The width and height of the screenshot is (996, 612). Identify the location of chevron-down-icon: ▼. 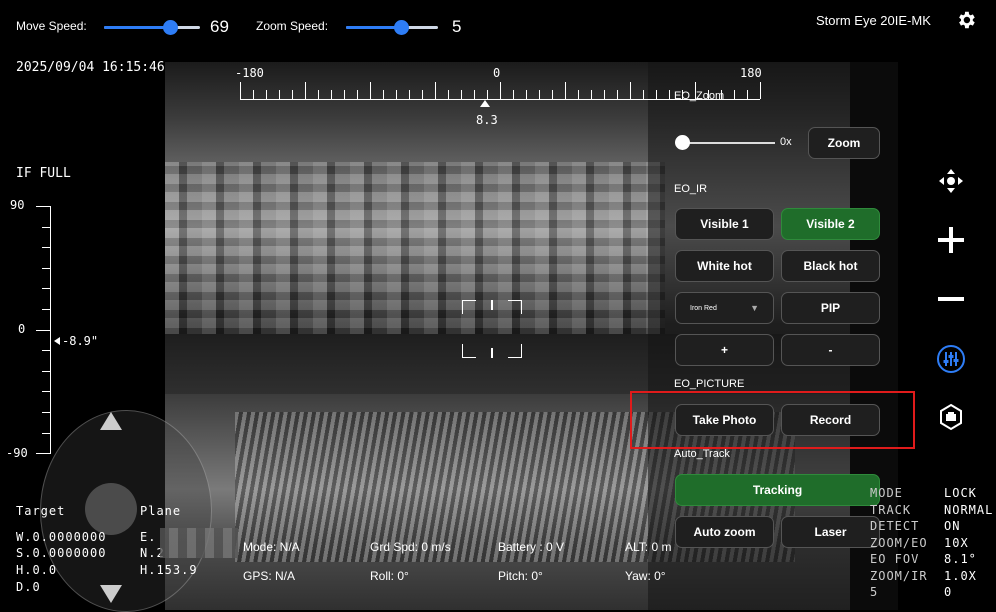
(754, 308).